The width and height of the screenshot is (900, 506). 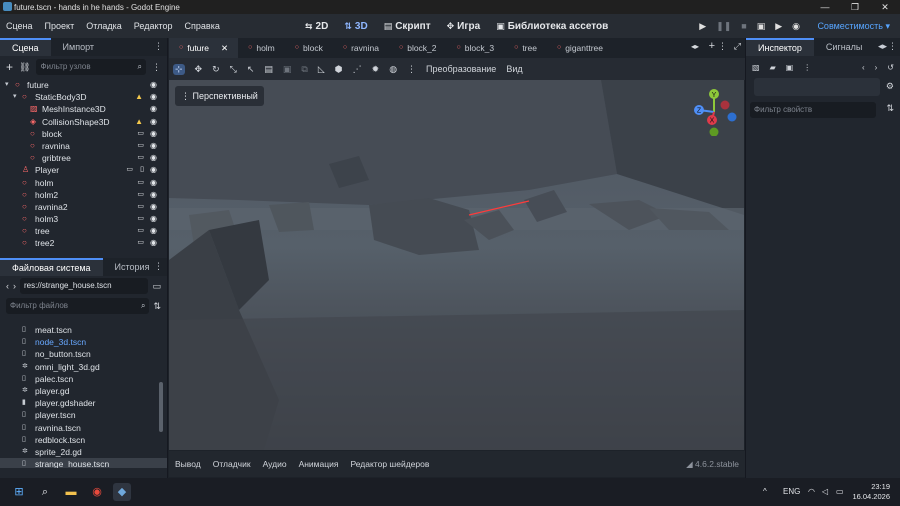 I want to click on tree-row-holm3: ○ holm3 ▭ ◉, so click(x=83, y=219).